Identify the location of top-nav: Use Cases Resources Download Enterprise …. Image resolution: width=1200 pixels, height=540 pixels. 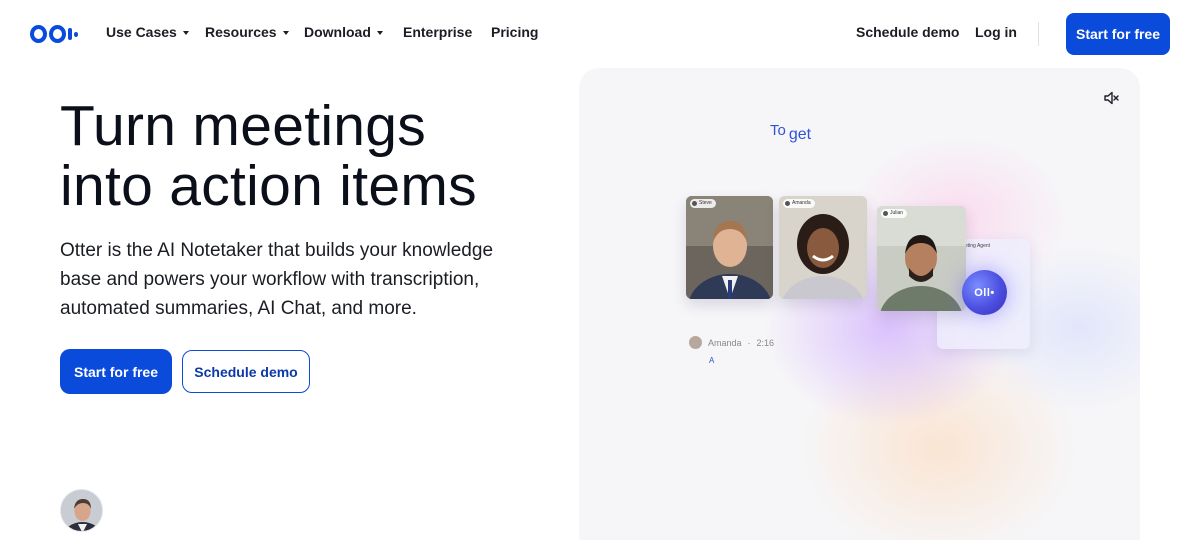
(600, 34).